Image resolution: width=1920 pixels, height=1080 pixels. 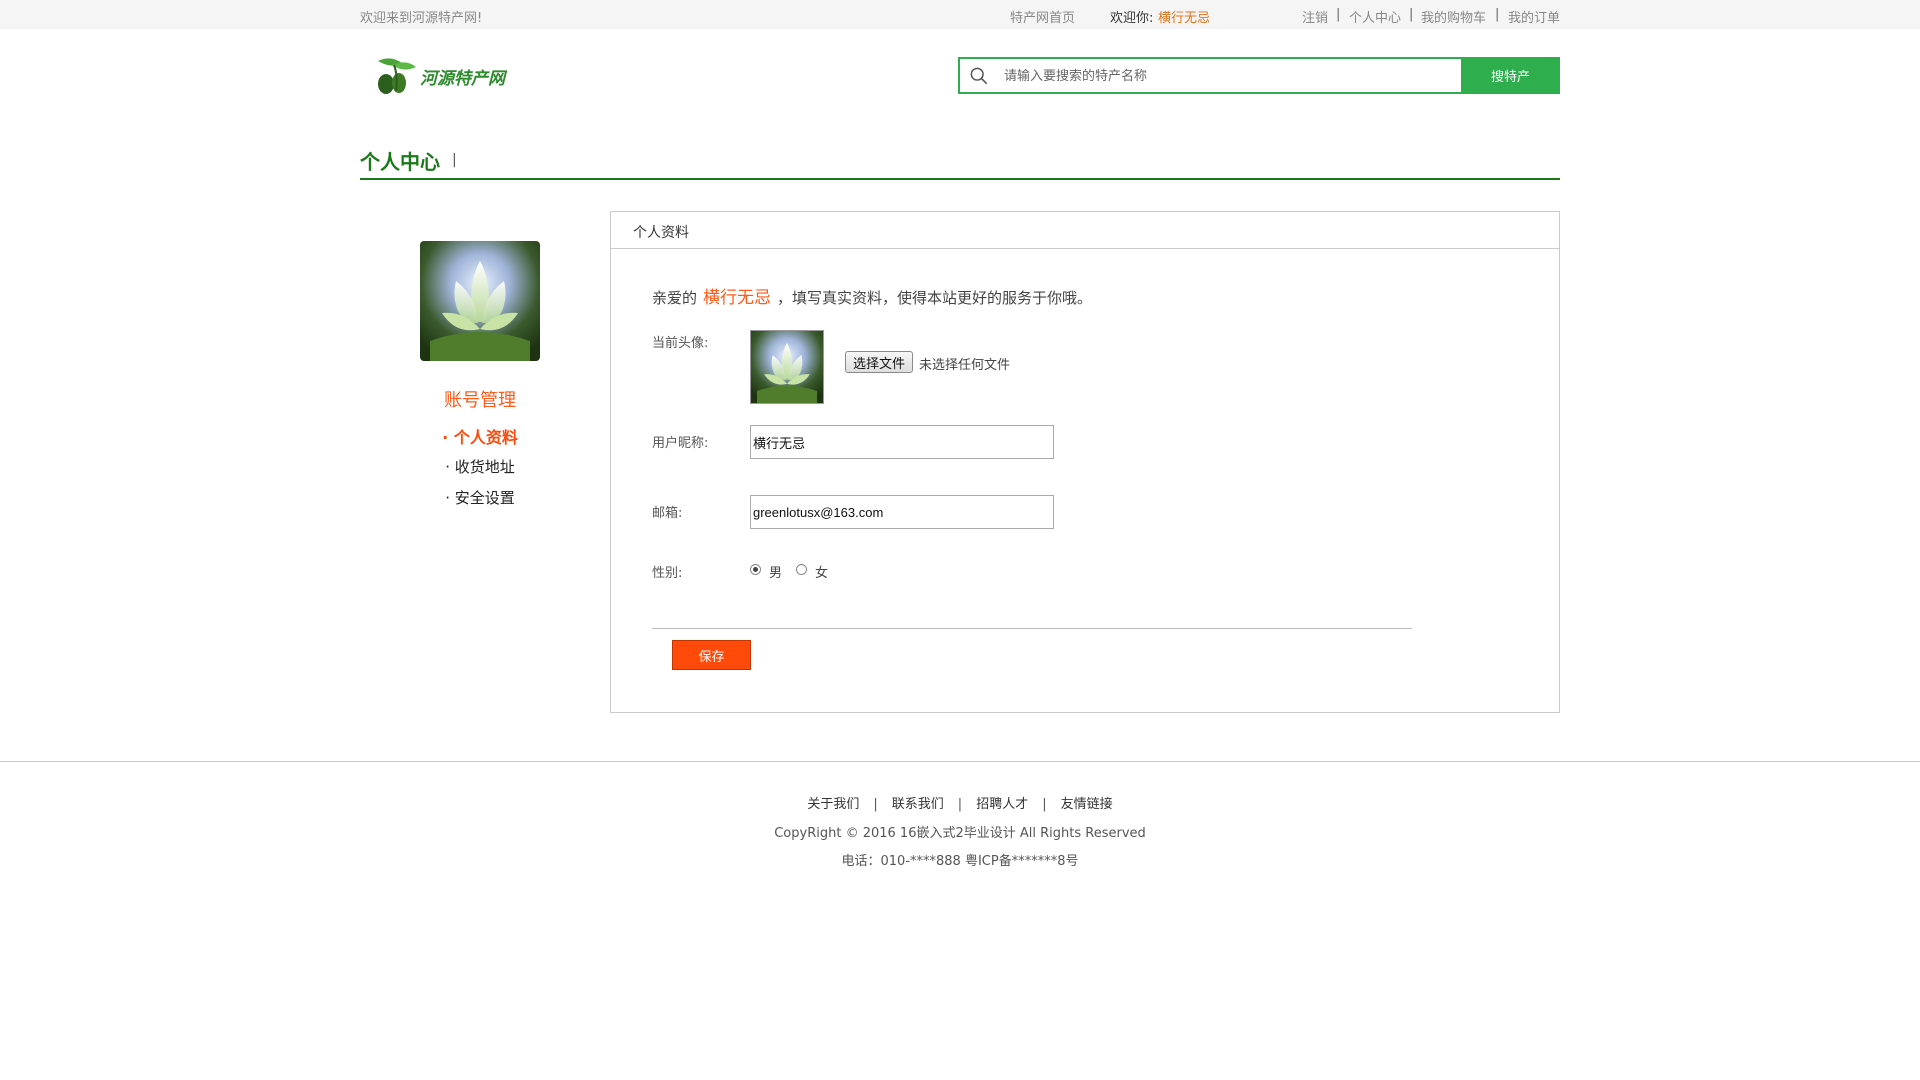 I want to click on choose-file-button: 选择文件, so click(x=879, y=362).